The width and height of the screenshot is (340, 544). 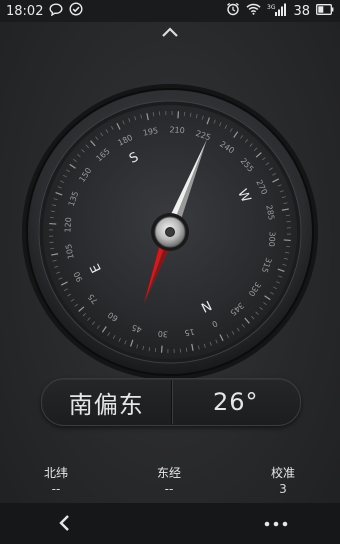 I want to click on direction-name: 南偏东, so click(x=106, y=404).